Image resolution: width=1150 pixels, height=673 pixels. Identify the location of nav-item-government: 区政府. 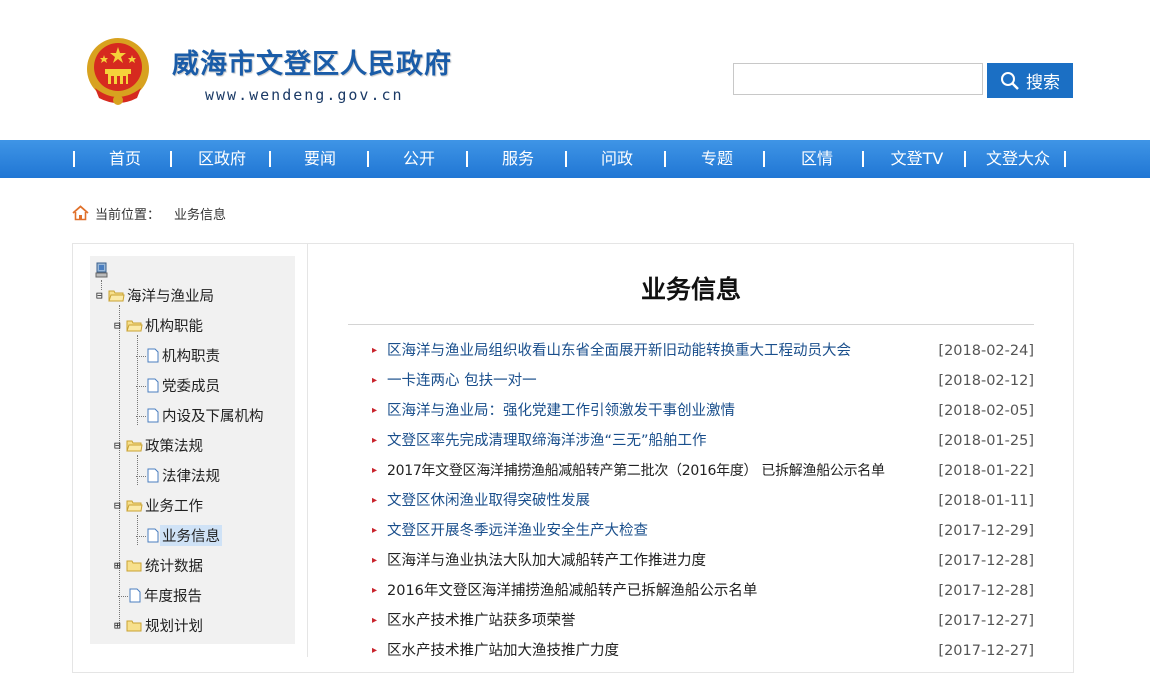
(222, 159).